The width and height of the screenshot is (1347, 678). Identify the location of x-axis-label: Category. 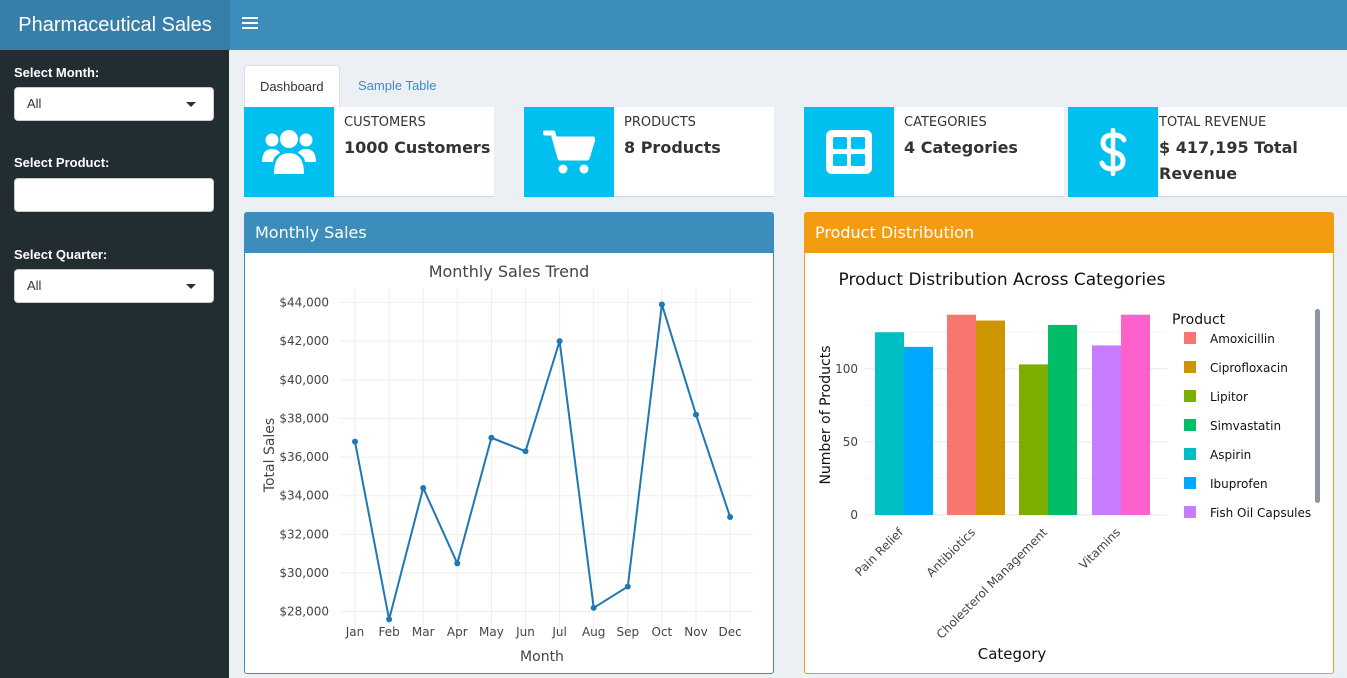
(1012, 654).